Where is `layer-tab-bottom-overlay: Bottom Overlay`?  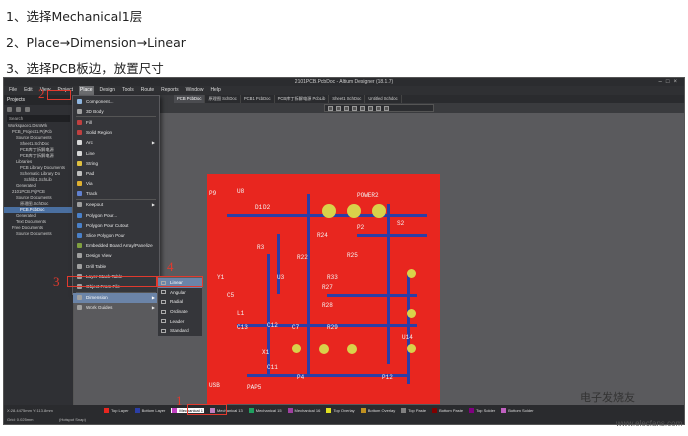 layer-tab-bottom-overlay: Bottom Overlay is located at coordinates (378, 410).